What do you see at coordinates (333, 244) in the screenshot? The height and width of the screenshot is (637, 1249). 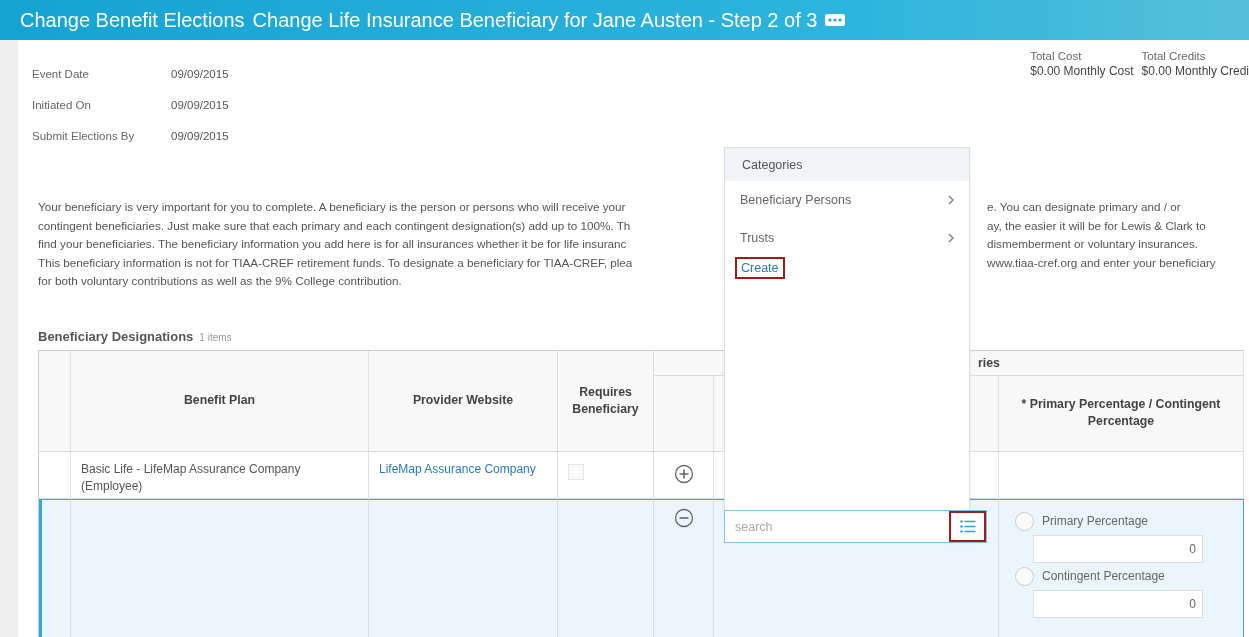 I see `intro-text: find your beneficiaries. The beneficiary information you add here is for all insurances whether it be for life insuranc` at bounding box center [333, 244].